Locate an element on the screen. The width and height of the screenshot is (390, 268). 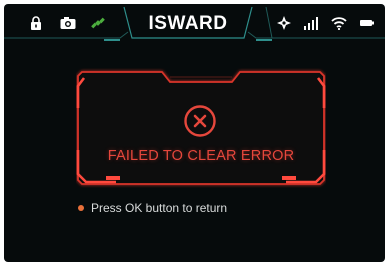
drone-icon is located at coordinates (284, 23).